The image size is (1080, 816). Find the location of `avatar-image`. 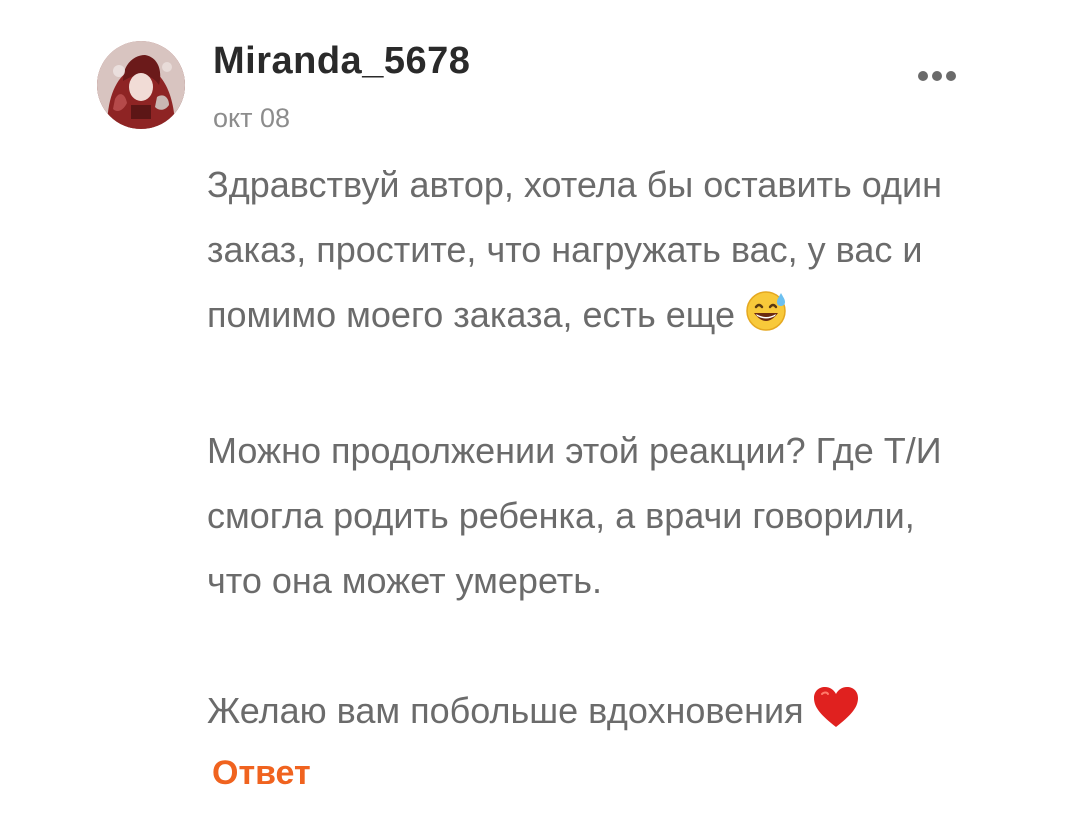

avatar-image is located at coordinates (141, 85).